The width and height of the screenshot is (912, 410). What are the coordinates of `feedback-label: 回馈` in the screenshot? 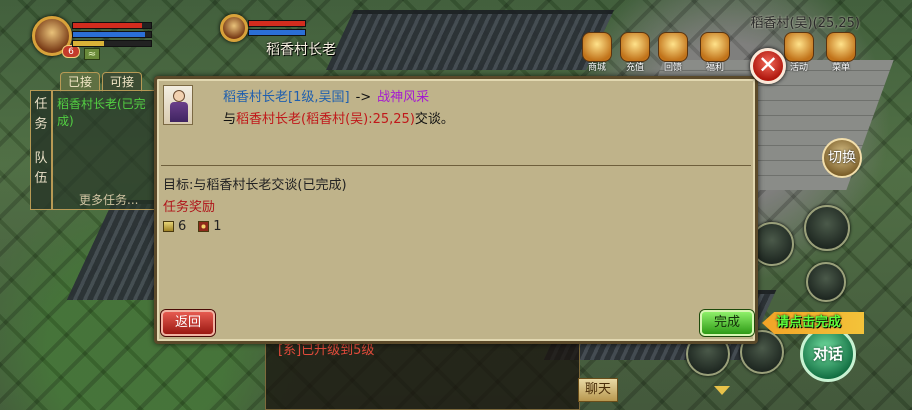 It's located at (672, 68).